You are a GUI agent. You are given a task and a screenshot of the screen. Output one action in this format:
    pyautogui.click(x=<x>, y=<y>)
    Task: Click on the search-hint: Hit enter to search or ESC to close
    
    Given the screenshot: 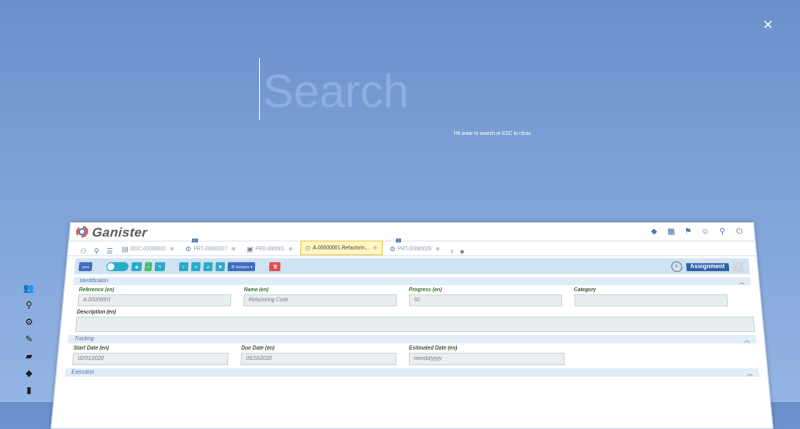 What is the action you would take?
    pyautogui.click(x=492, y=134)
    